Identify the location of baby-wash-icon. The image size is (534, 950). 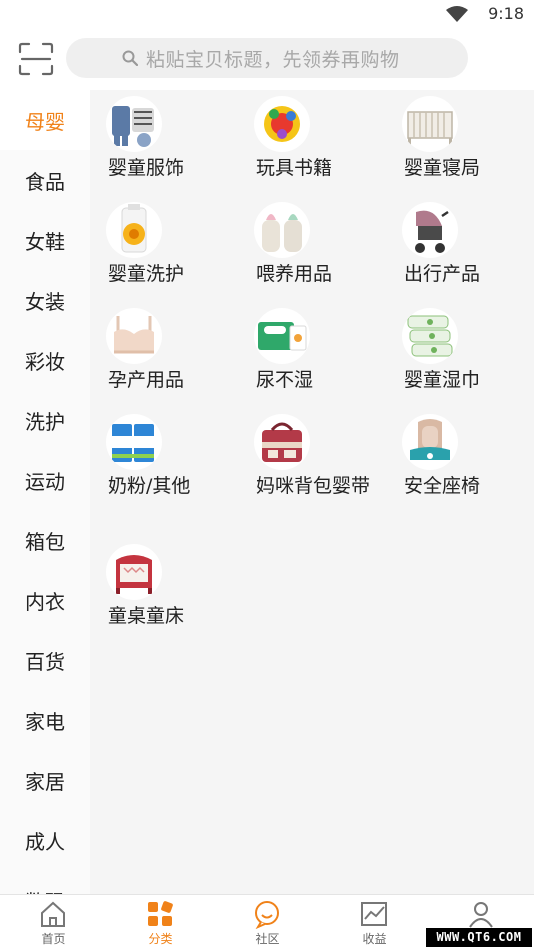
(134, 230).